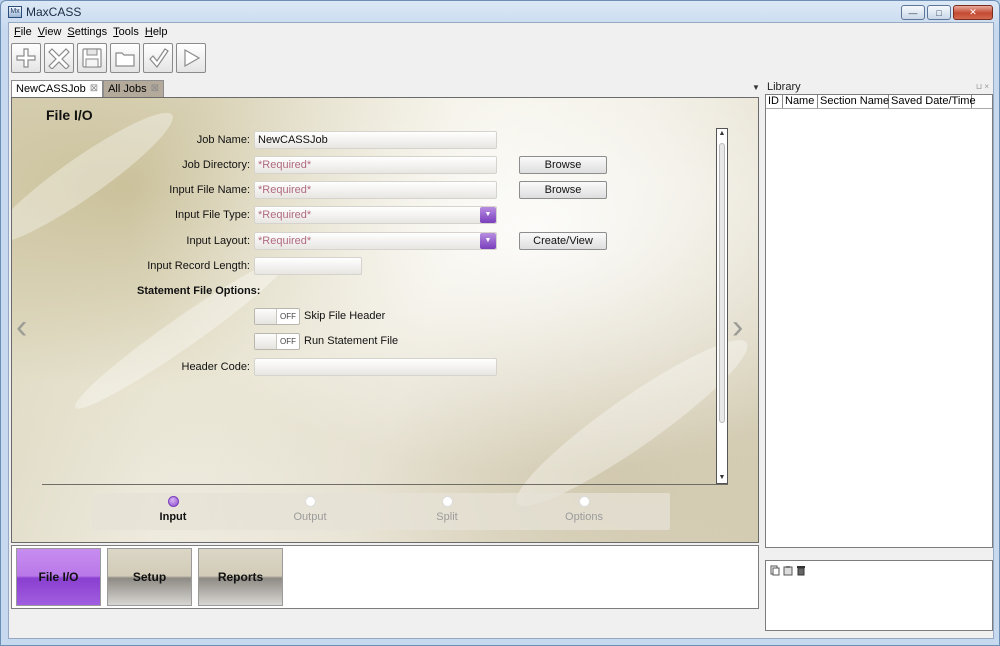  I want to click on app-icon: Mx, so click(15, 12).